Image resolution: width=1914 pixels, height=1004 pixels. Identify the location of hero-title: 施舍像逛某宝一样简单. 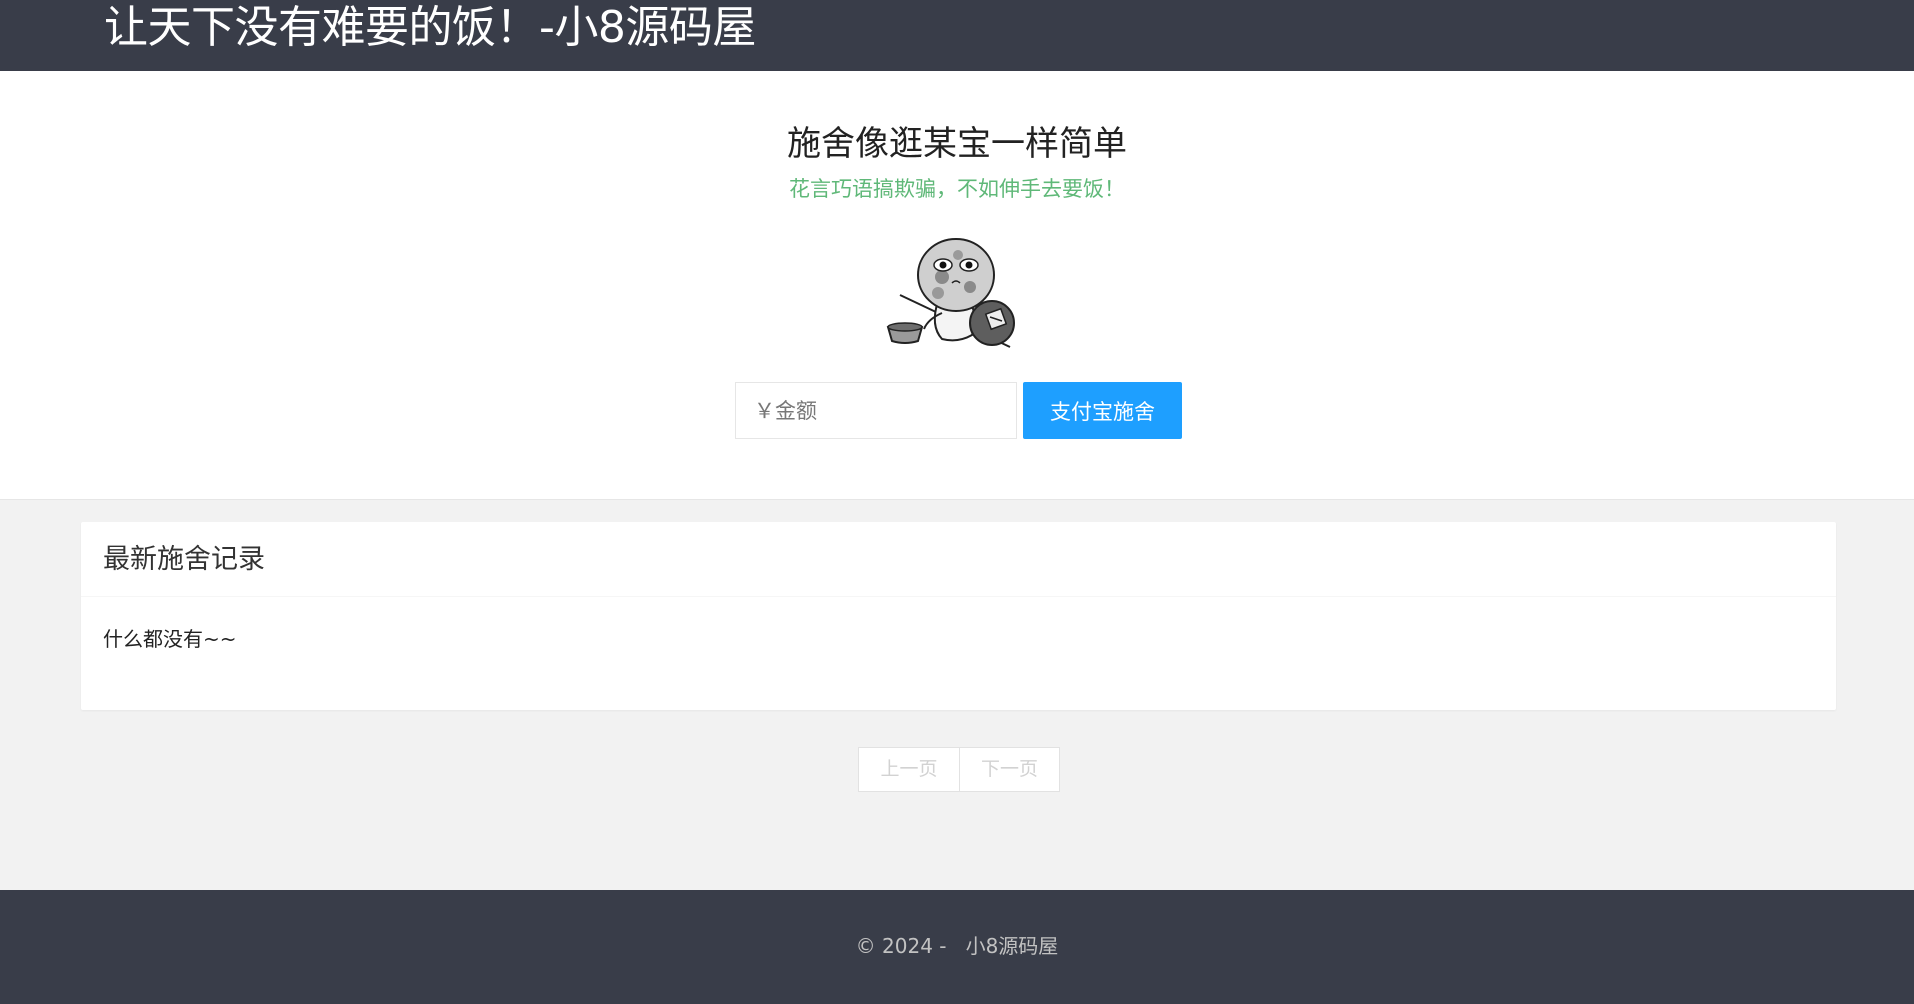
(957, 144).